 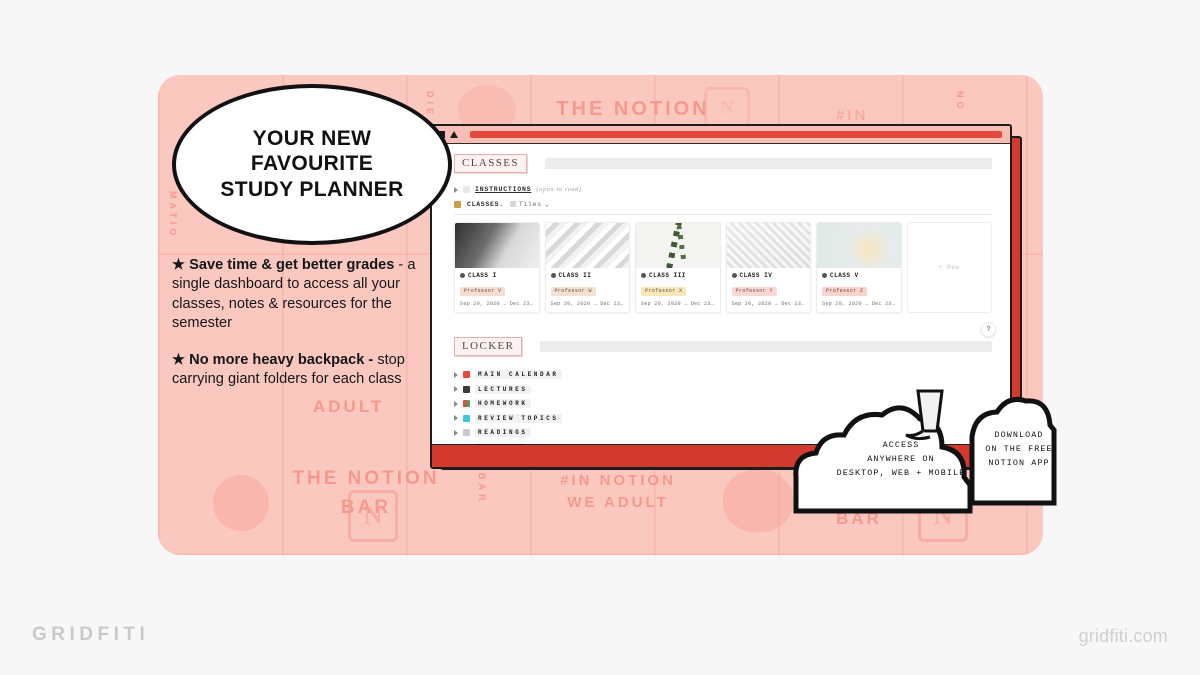 What do you see at coordinates (573, 291) in the screenshot?
I see `professor-tag: Professor W` at bounding box center [573, 291].